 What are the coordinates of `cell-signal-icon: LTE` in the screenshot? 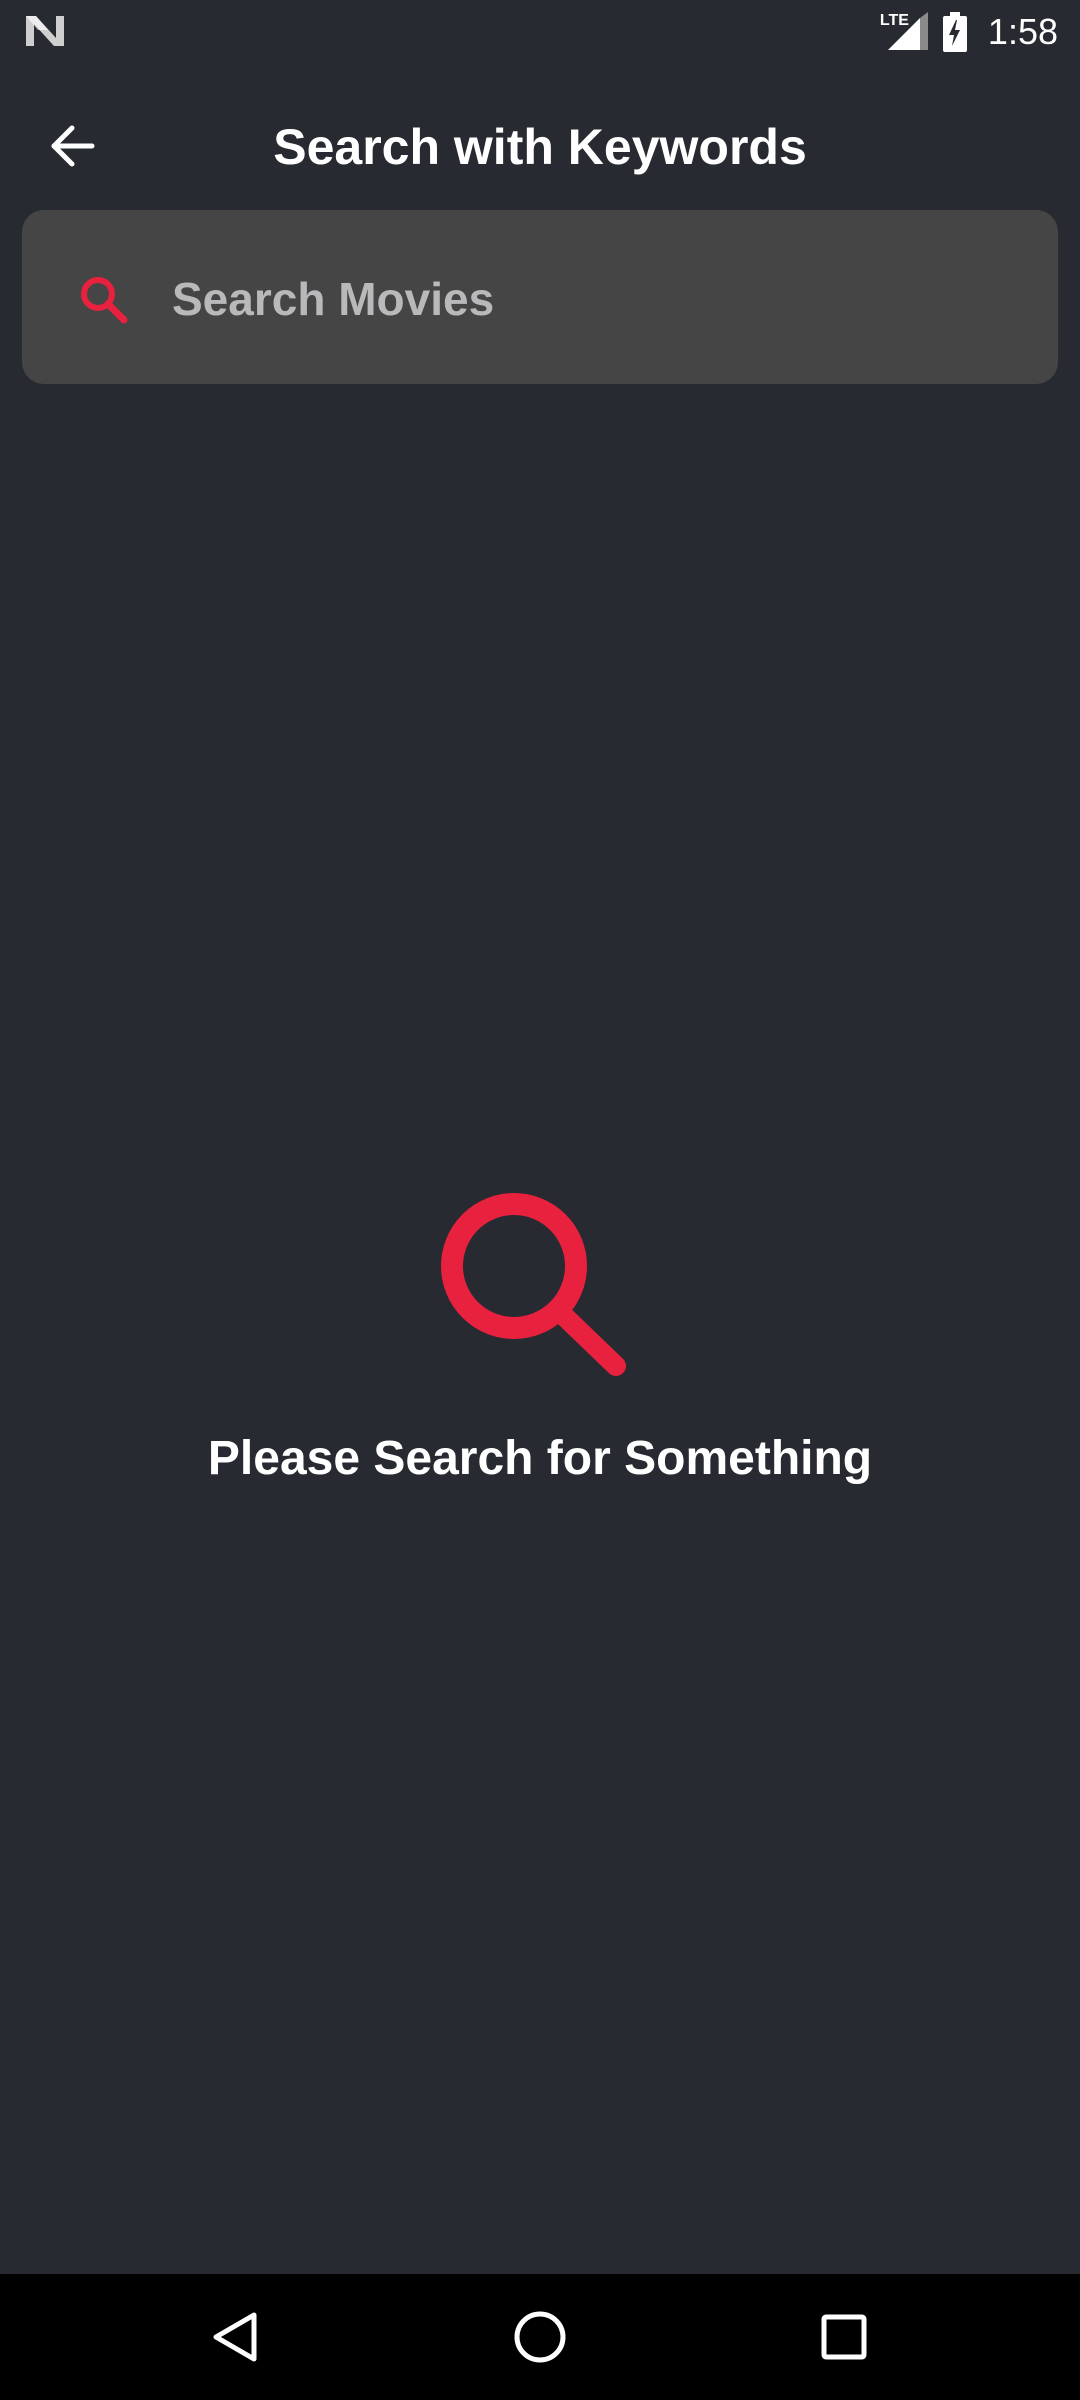 It's located at (905, 32).